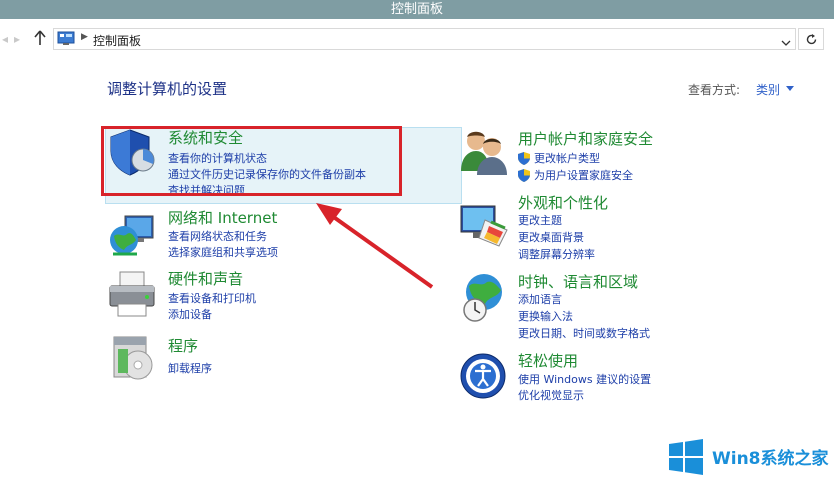 The width and height of the screenshot is (834, 479). What do you see at coordinates (132, 295) in the screenshot?
I see `printer-icon` at bounding box center [132, 295].